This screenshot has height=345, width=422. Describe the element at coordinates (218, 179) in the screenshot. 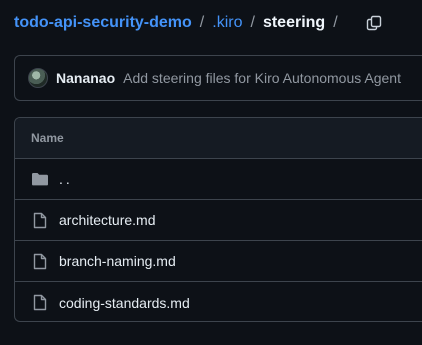

I see `parent-directory-row: ..` at that location.